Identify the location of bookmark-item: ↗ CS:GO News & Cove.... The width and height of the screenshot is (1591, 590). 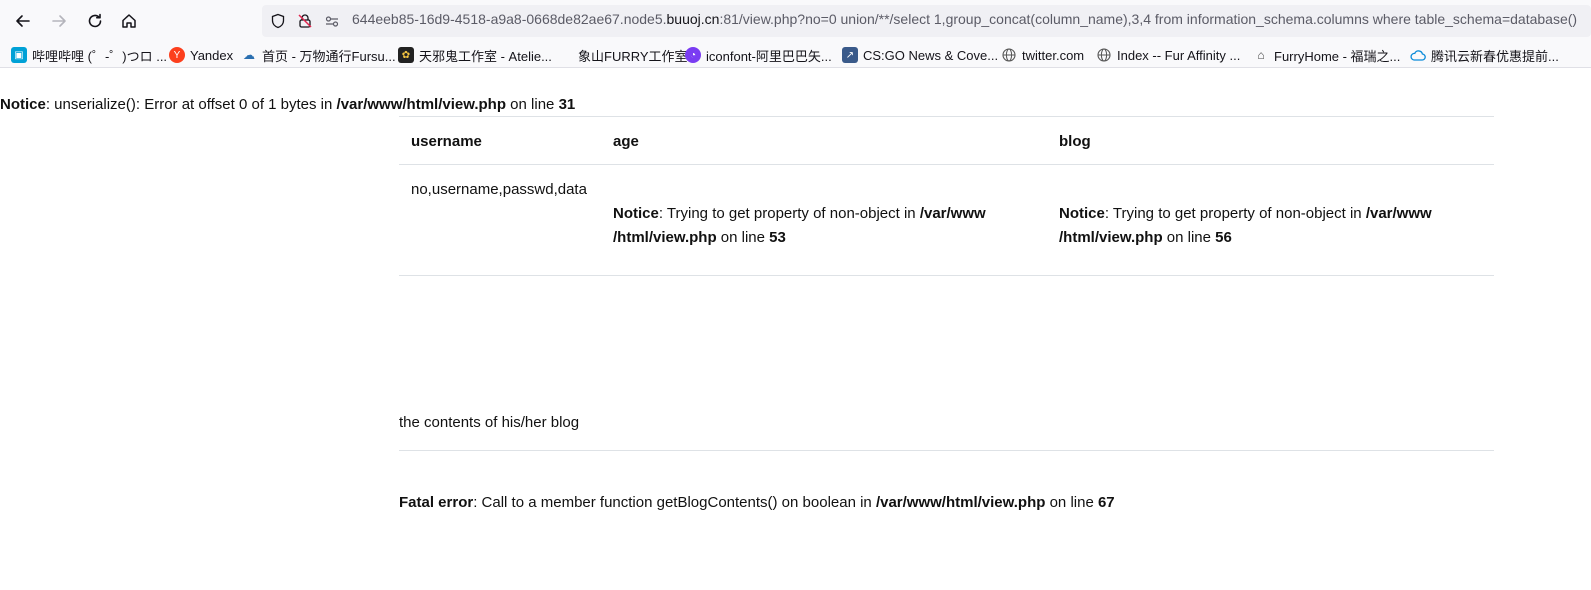
(920, 55).